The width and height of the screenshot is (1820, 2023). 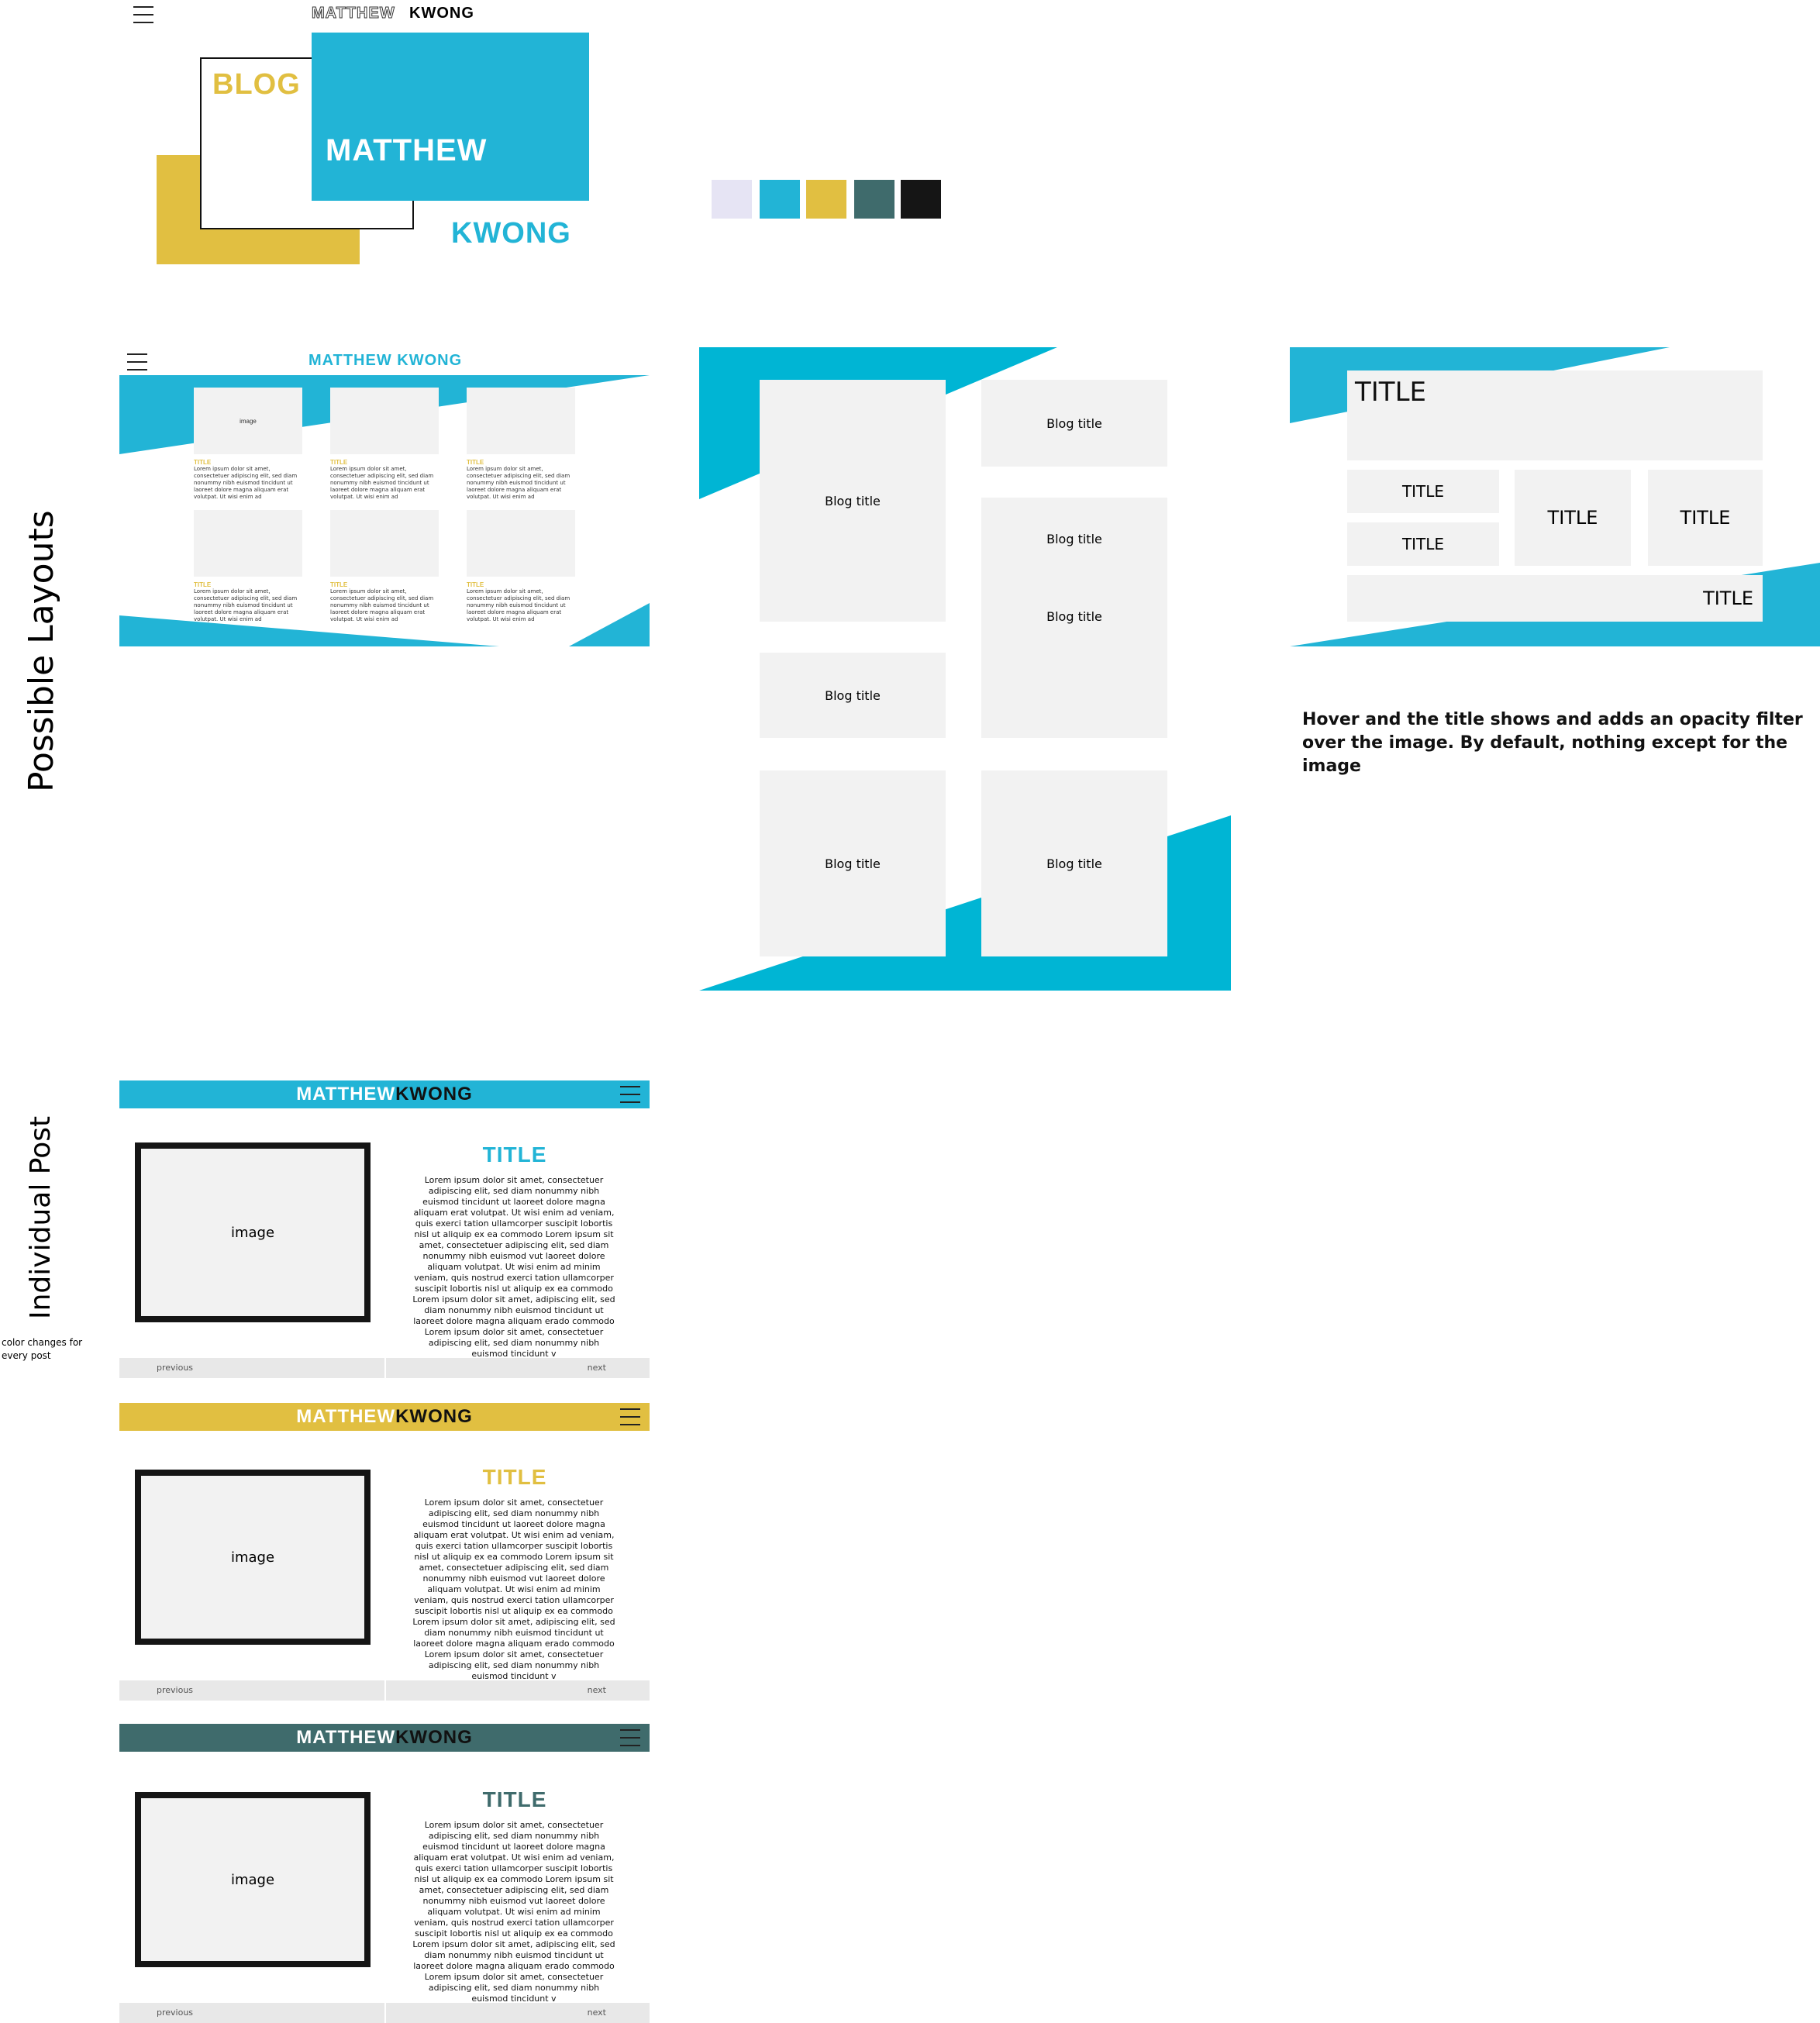 I want to click on hero-title: TITLE, so click(x=1391, y=392).